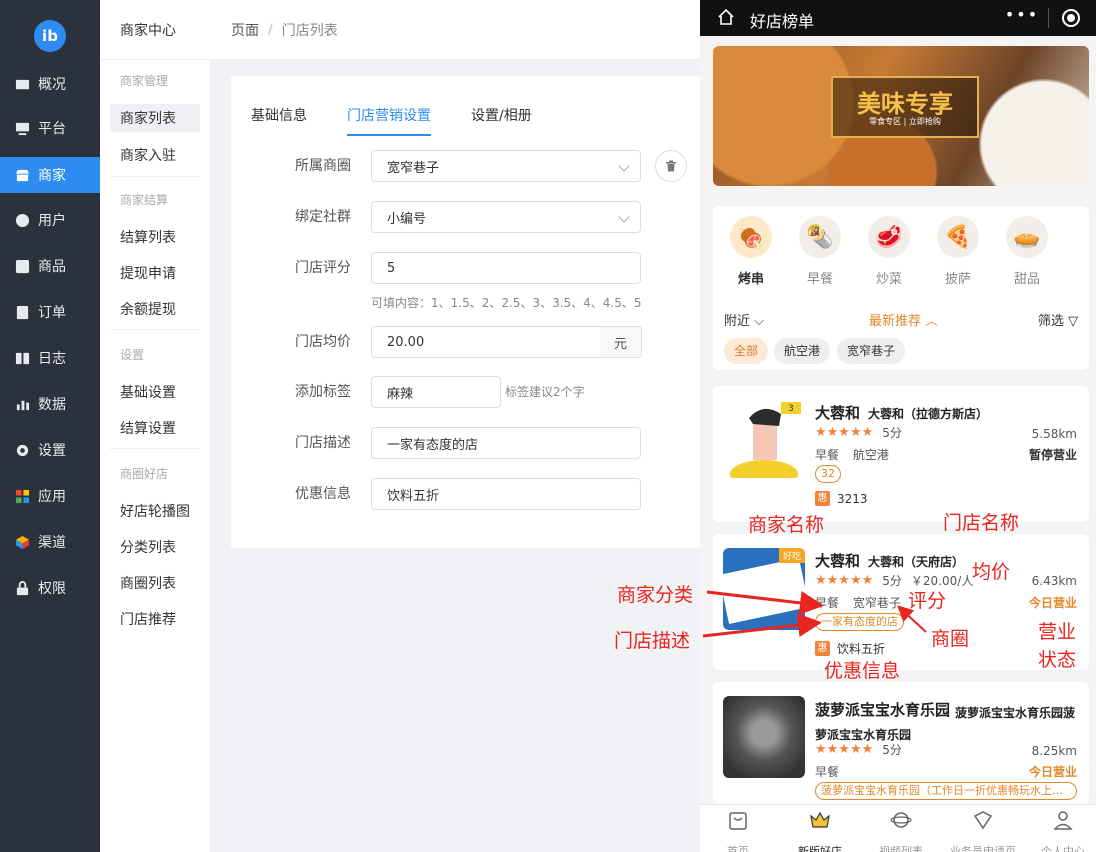 This screenshot has width=1096, height=852. What do you see at coordinates (746, 351) in the screenshot?
I see `chip-all: 全部` at bounding box center [746, 351].